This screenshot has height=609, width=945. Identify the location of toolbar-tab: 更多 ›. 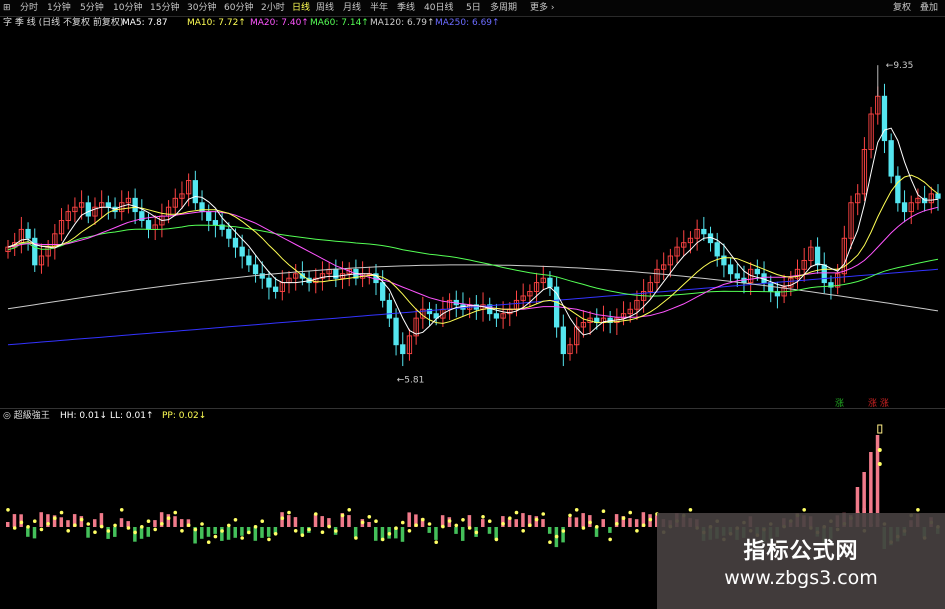
(542, 8).